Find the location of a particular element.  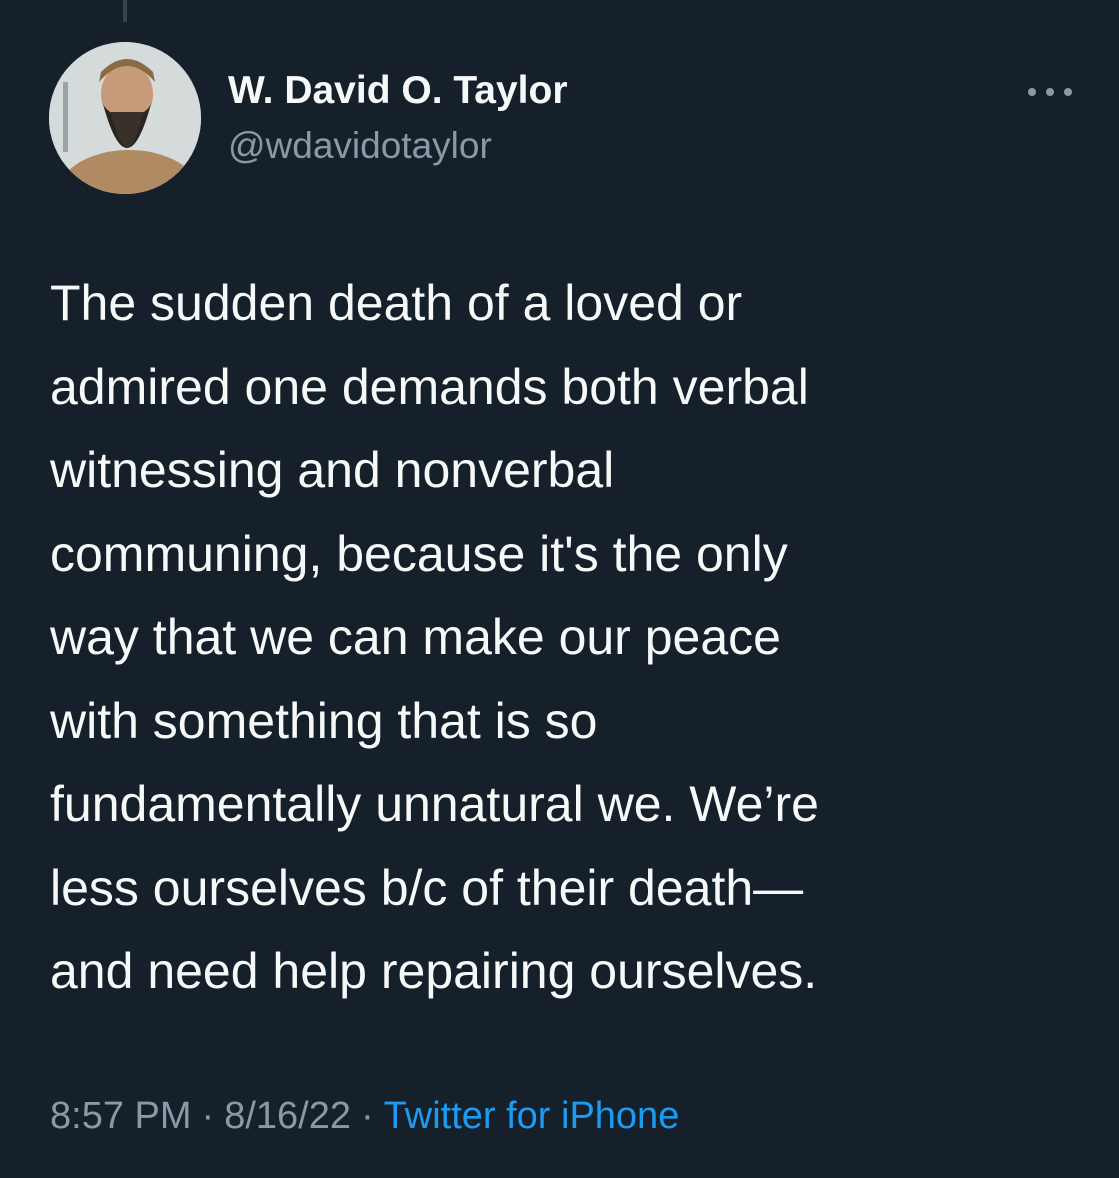

tweet-text-line: admired one demands both verbal is located at coordinates (429, 386).